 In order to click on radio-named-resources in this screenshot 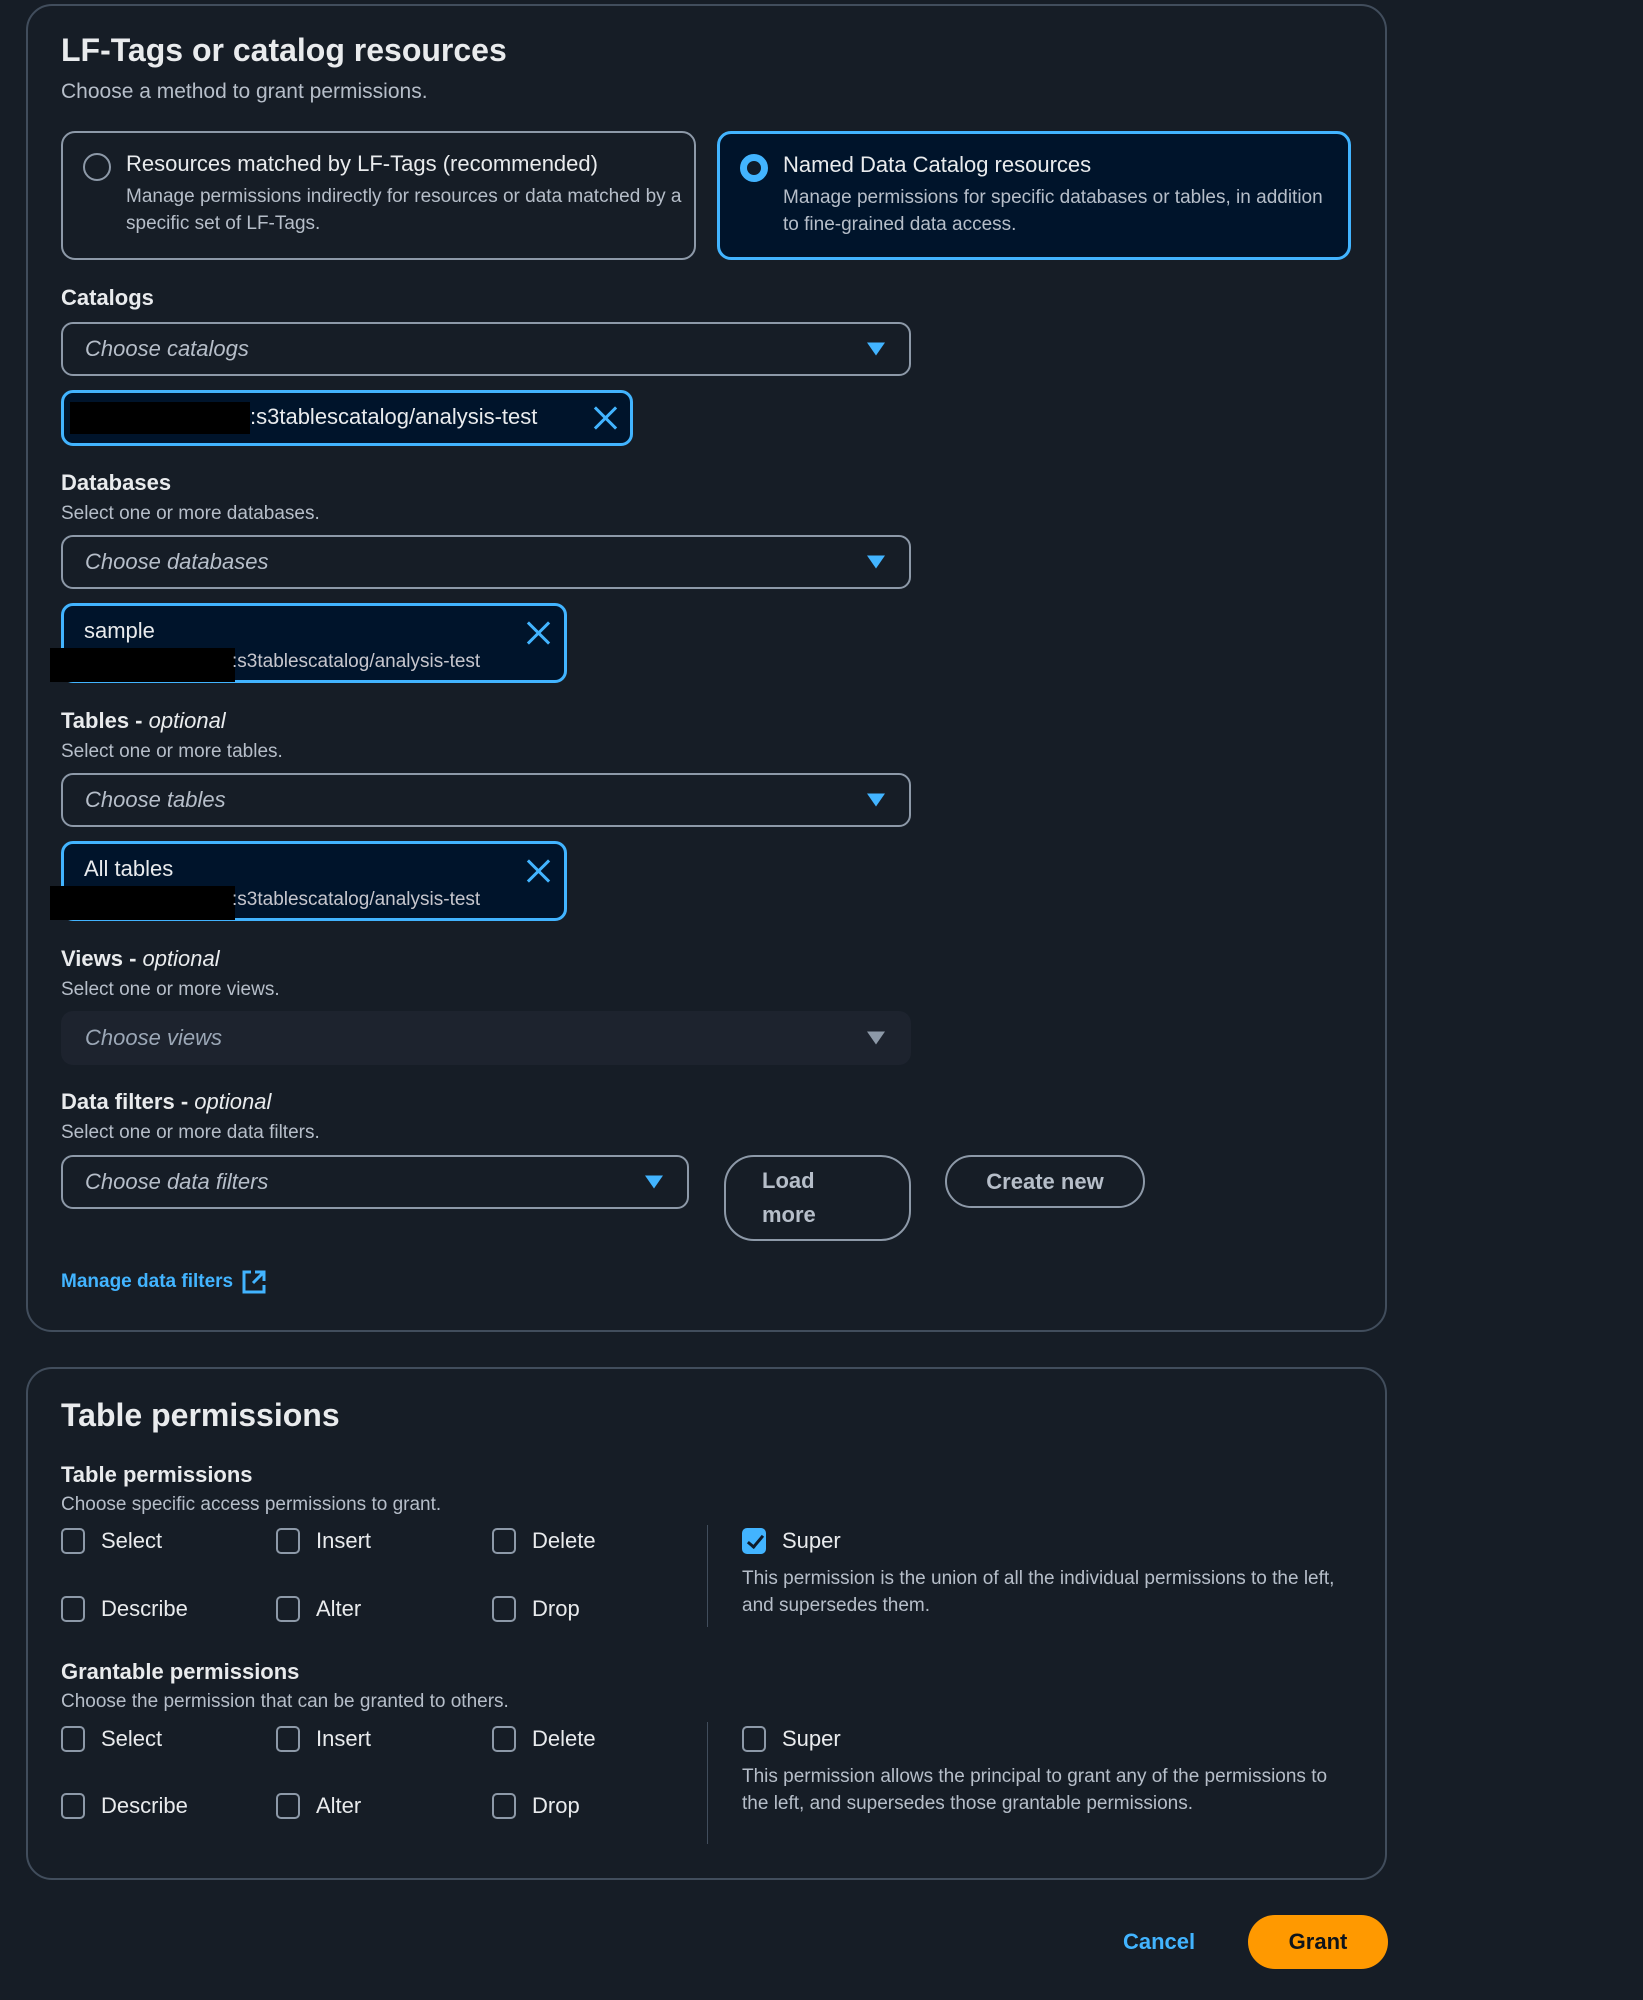, I will do `click(754, 168)`.